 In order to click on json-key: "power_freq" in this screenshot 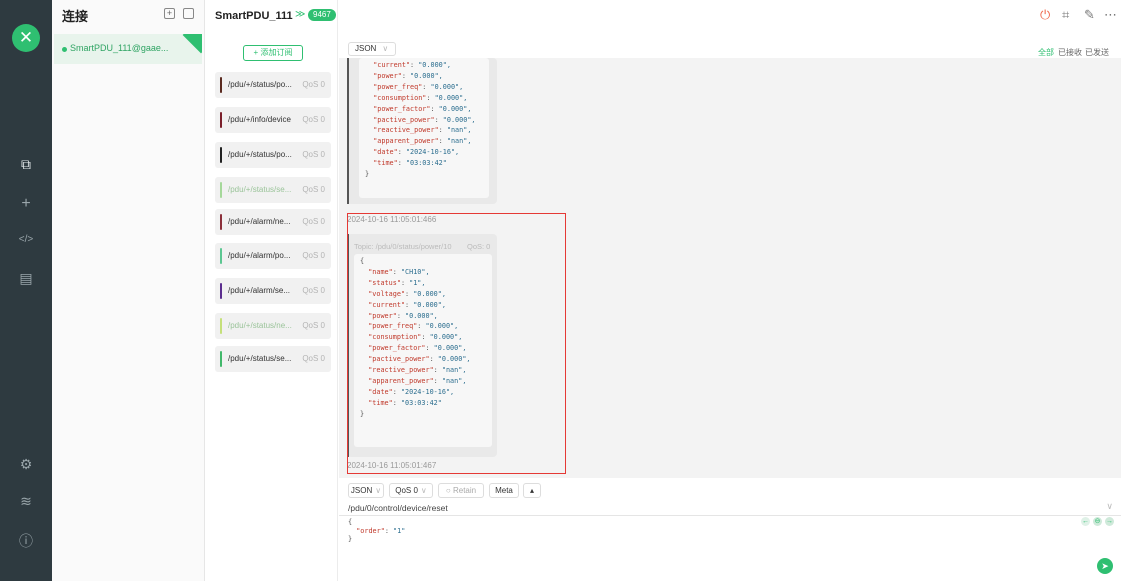, I will do `click(398, 86)`.